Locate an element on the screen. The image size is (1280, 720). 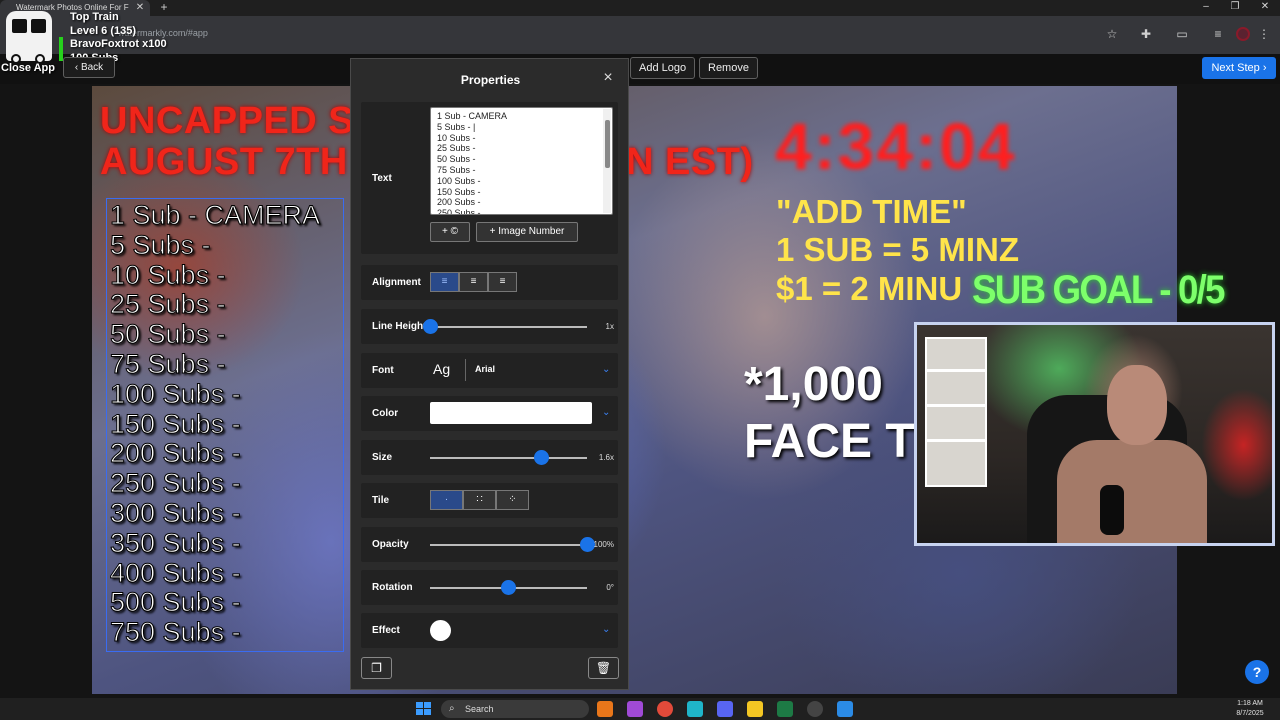
size-slider is located at coordinates (541, 457).